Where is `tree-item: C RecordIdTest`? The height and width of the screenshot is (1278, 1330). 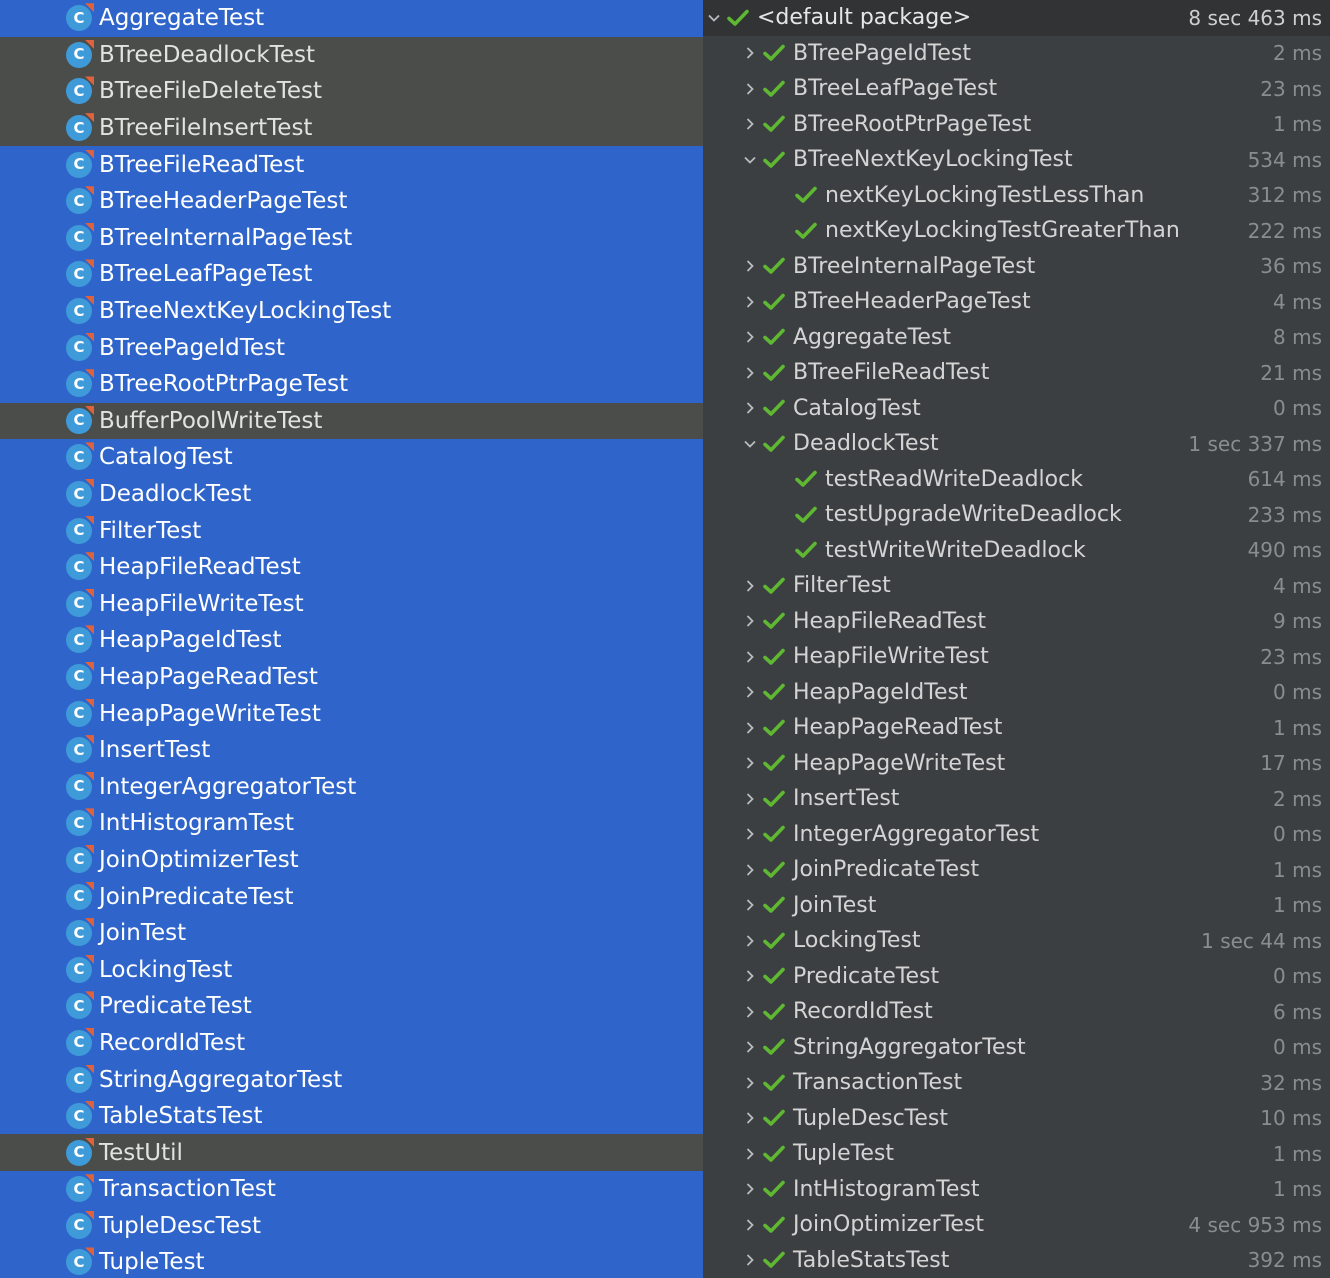
tree-item: C RecordIdTest is located at coordinates (351, 1043).